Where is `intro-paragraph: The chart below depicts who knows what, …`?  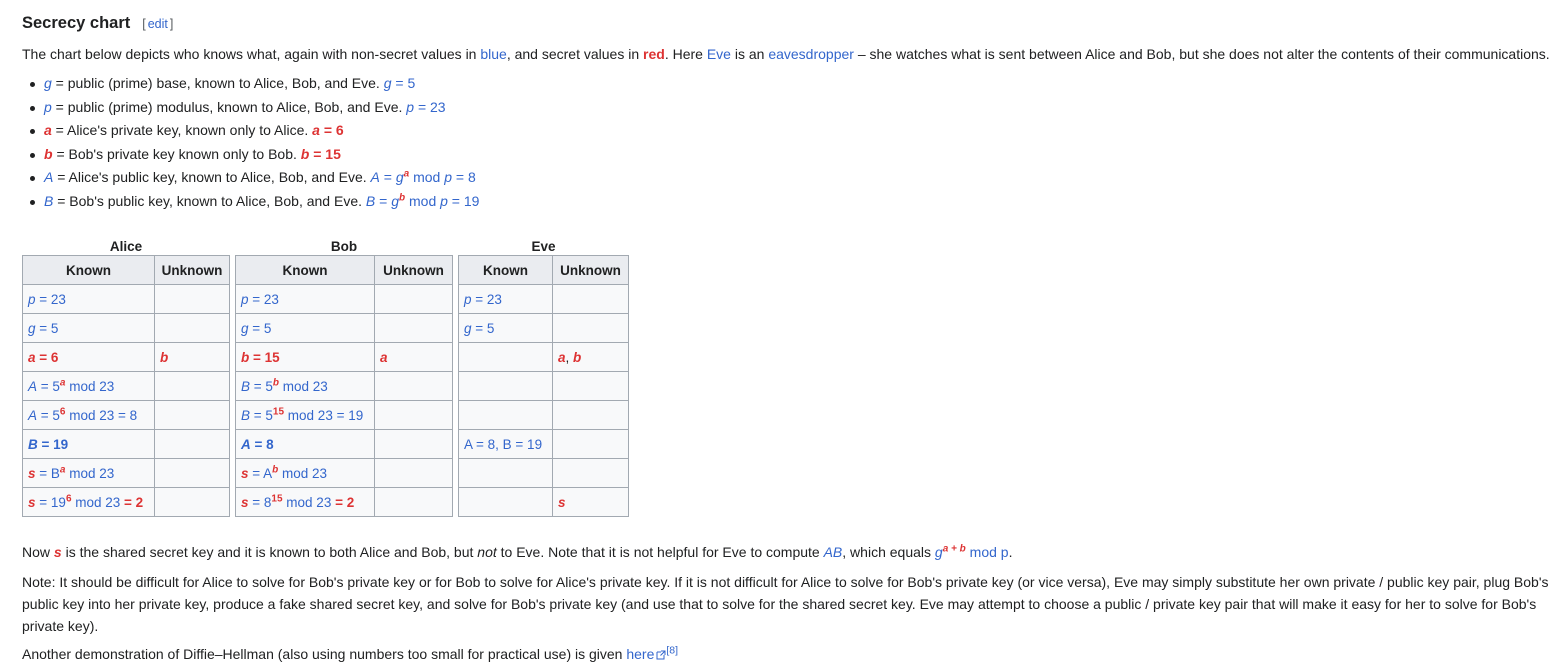
intro-paragraph: The chart below depicts who knows what, … is located at coordinates (786, 54).